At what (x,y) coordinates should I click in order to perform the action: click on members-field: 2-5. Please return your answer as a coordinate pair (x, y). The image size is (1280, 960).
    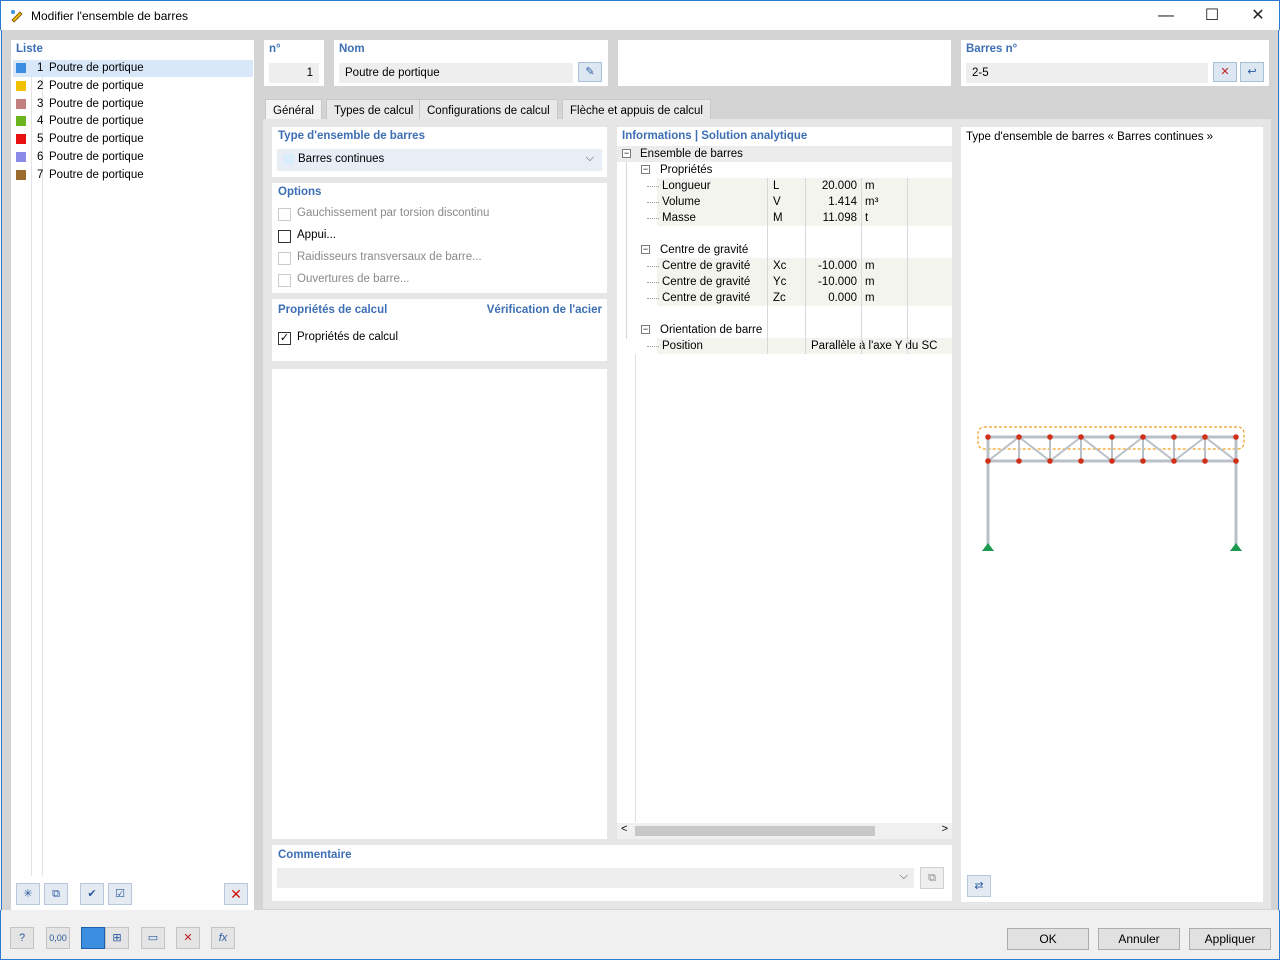
    Looking at the image, I should click on (1087, 73).